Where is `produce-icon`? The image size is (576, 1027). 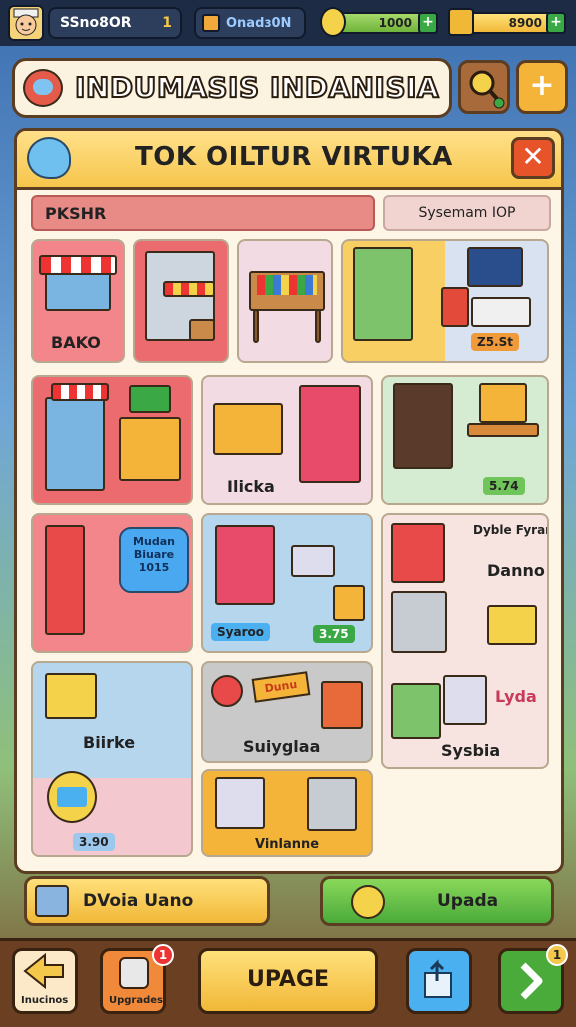
produce-icon is located at coordinates (287, 285).